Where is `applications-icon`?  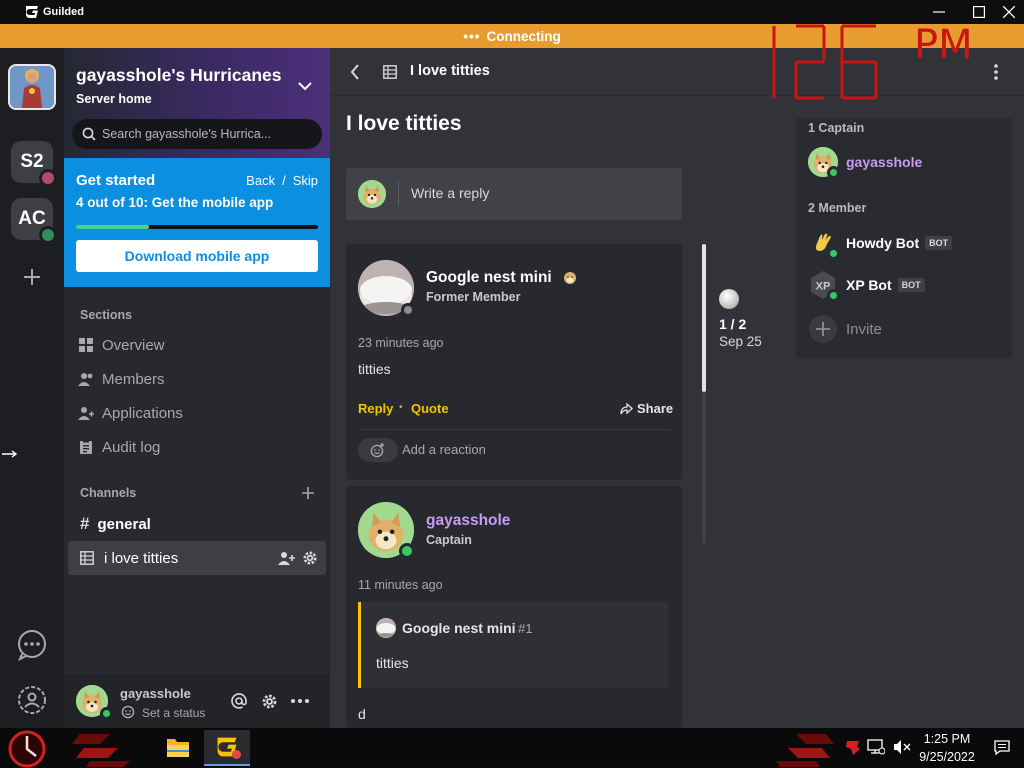 applications-icon is located at coordinates (86, 413).